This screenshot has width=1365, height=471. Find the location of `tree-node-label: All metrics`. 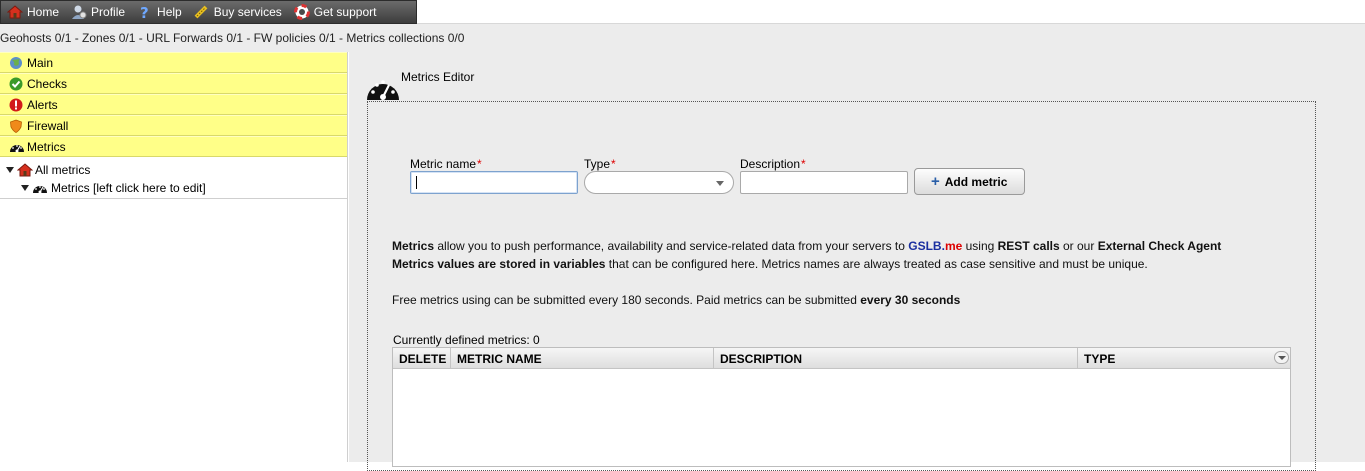

tree-node-label: All metrics is located at coordinates (63, 170).